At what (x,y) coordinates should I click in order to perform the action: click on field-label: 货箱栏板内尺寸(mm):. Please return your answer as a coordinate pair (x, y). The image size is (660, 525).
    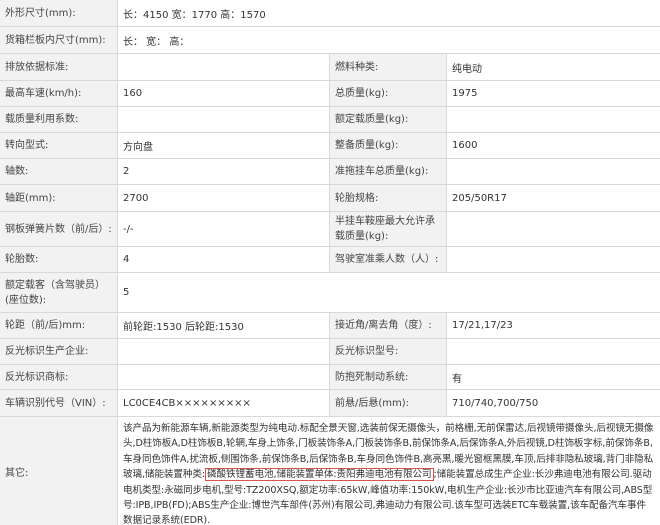
    Looking at the image, I should click on (59, 40).